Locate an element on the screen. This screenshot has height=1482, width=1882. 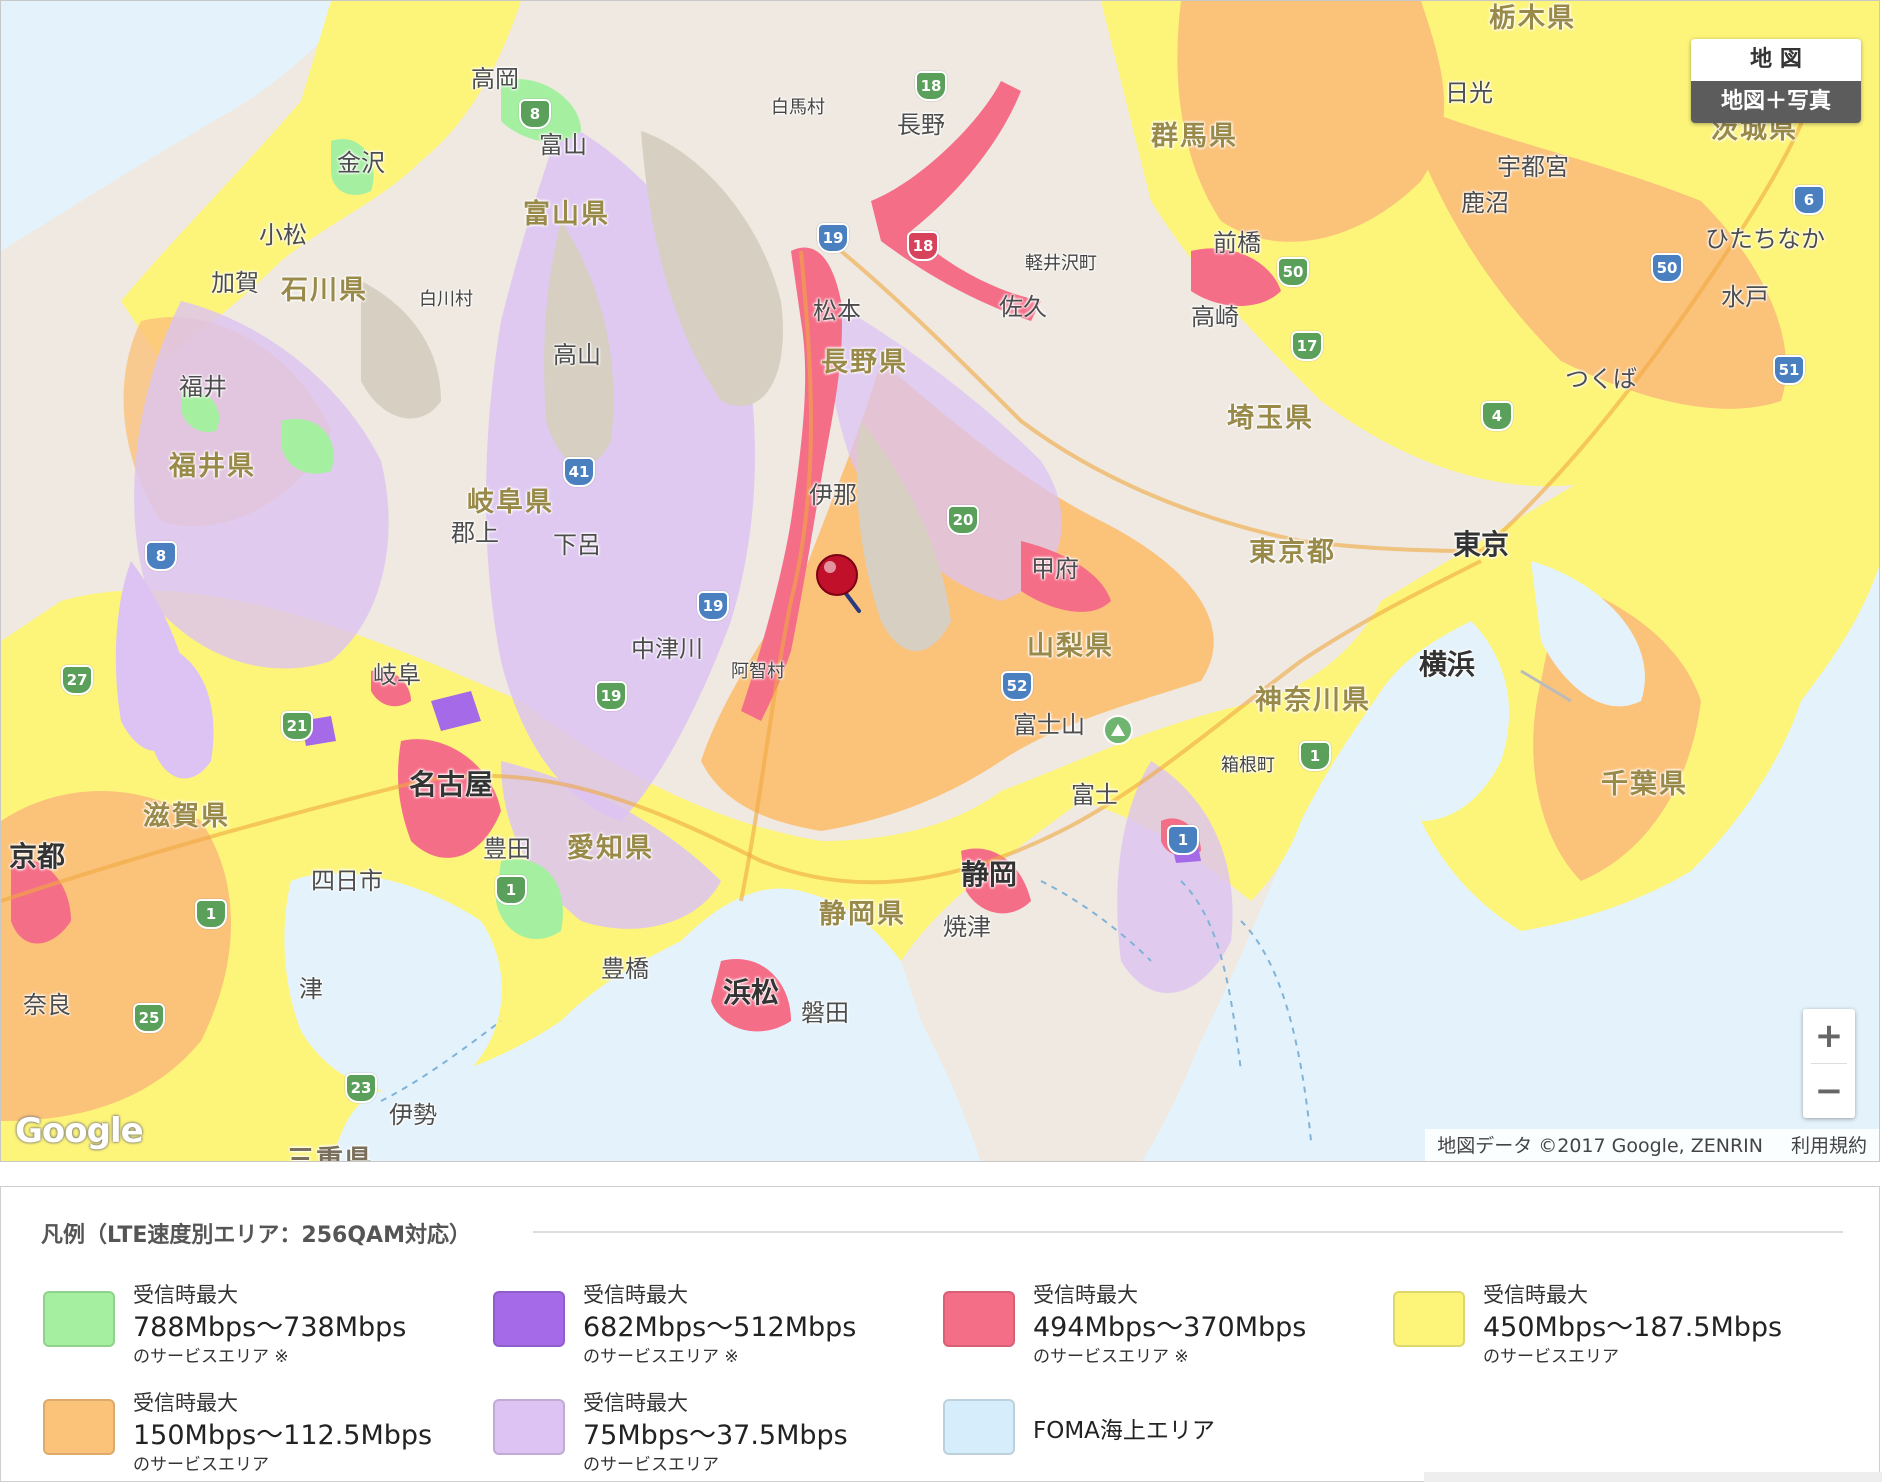
city-label: 甲府 is located at coordinates (1055, 569).